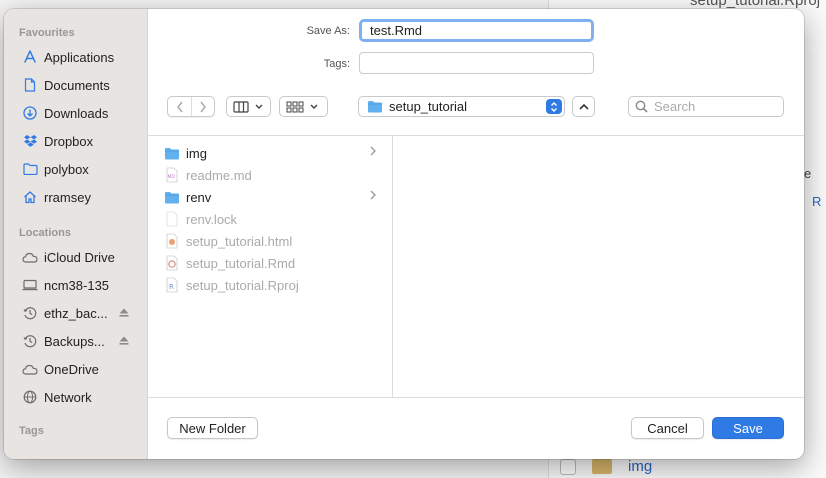 Image resolution: width=826 pixels, height=478 pixels. Describe the element at coordinates (212, 428) in the screenshot. I see `new-folder-button: New Folder` at that location.